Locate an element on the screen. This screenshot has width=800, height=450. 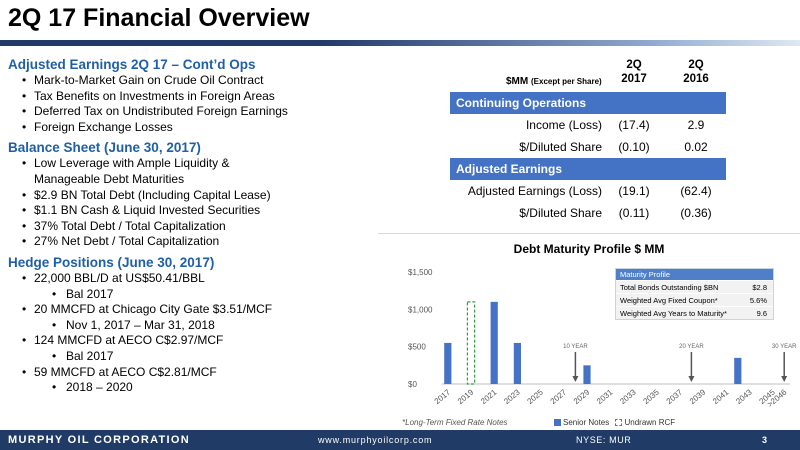
list-item: 37% Total Debt / Total Capitalization is located at coordinates (185, 227).